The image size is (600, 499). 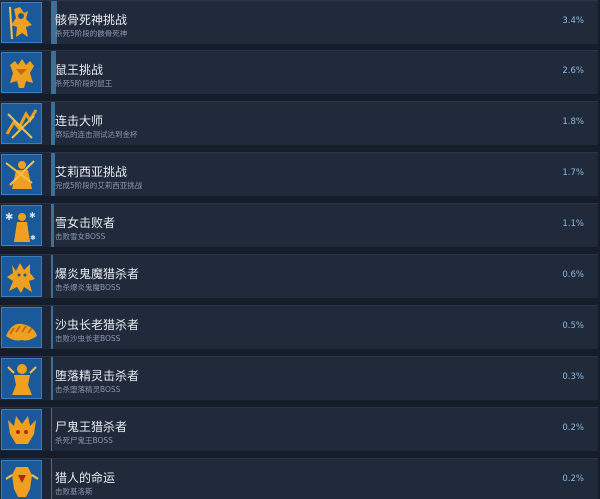 I want to click on fallen-elf-icon, so click(x=21, y=378).